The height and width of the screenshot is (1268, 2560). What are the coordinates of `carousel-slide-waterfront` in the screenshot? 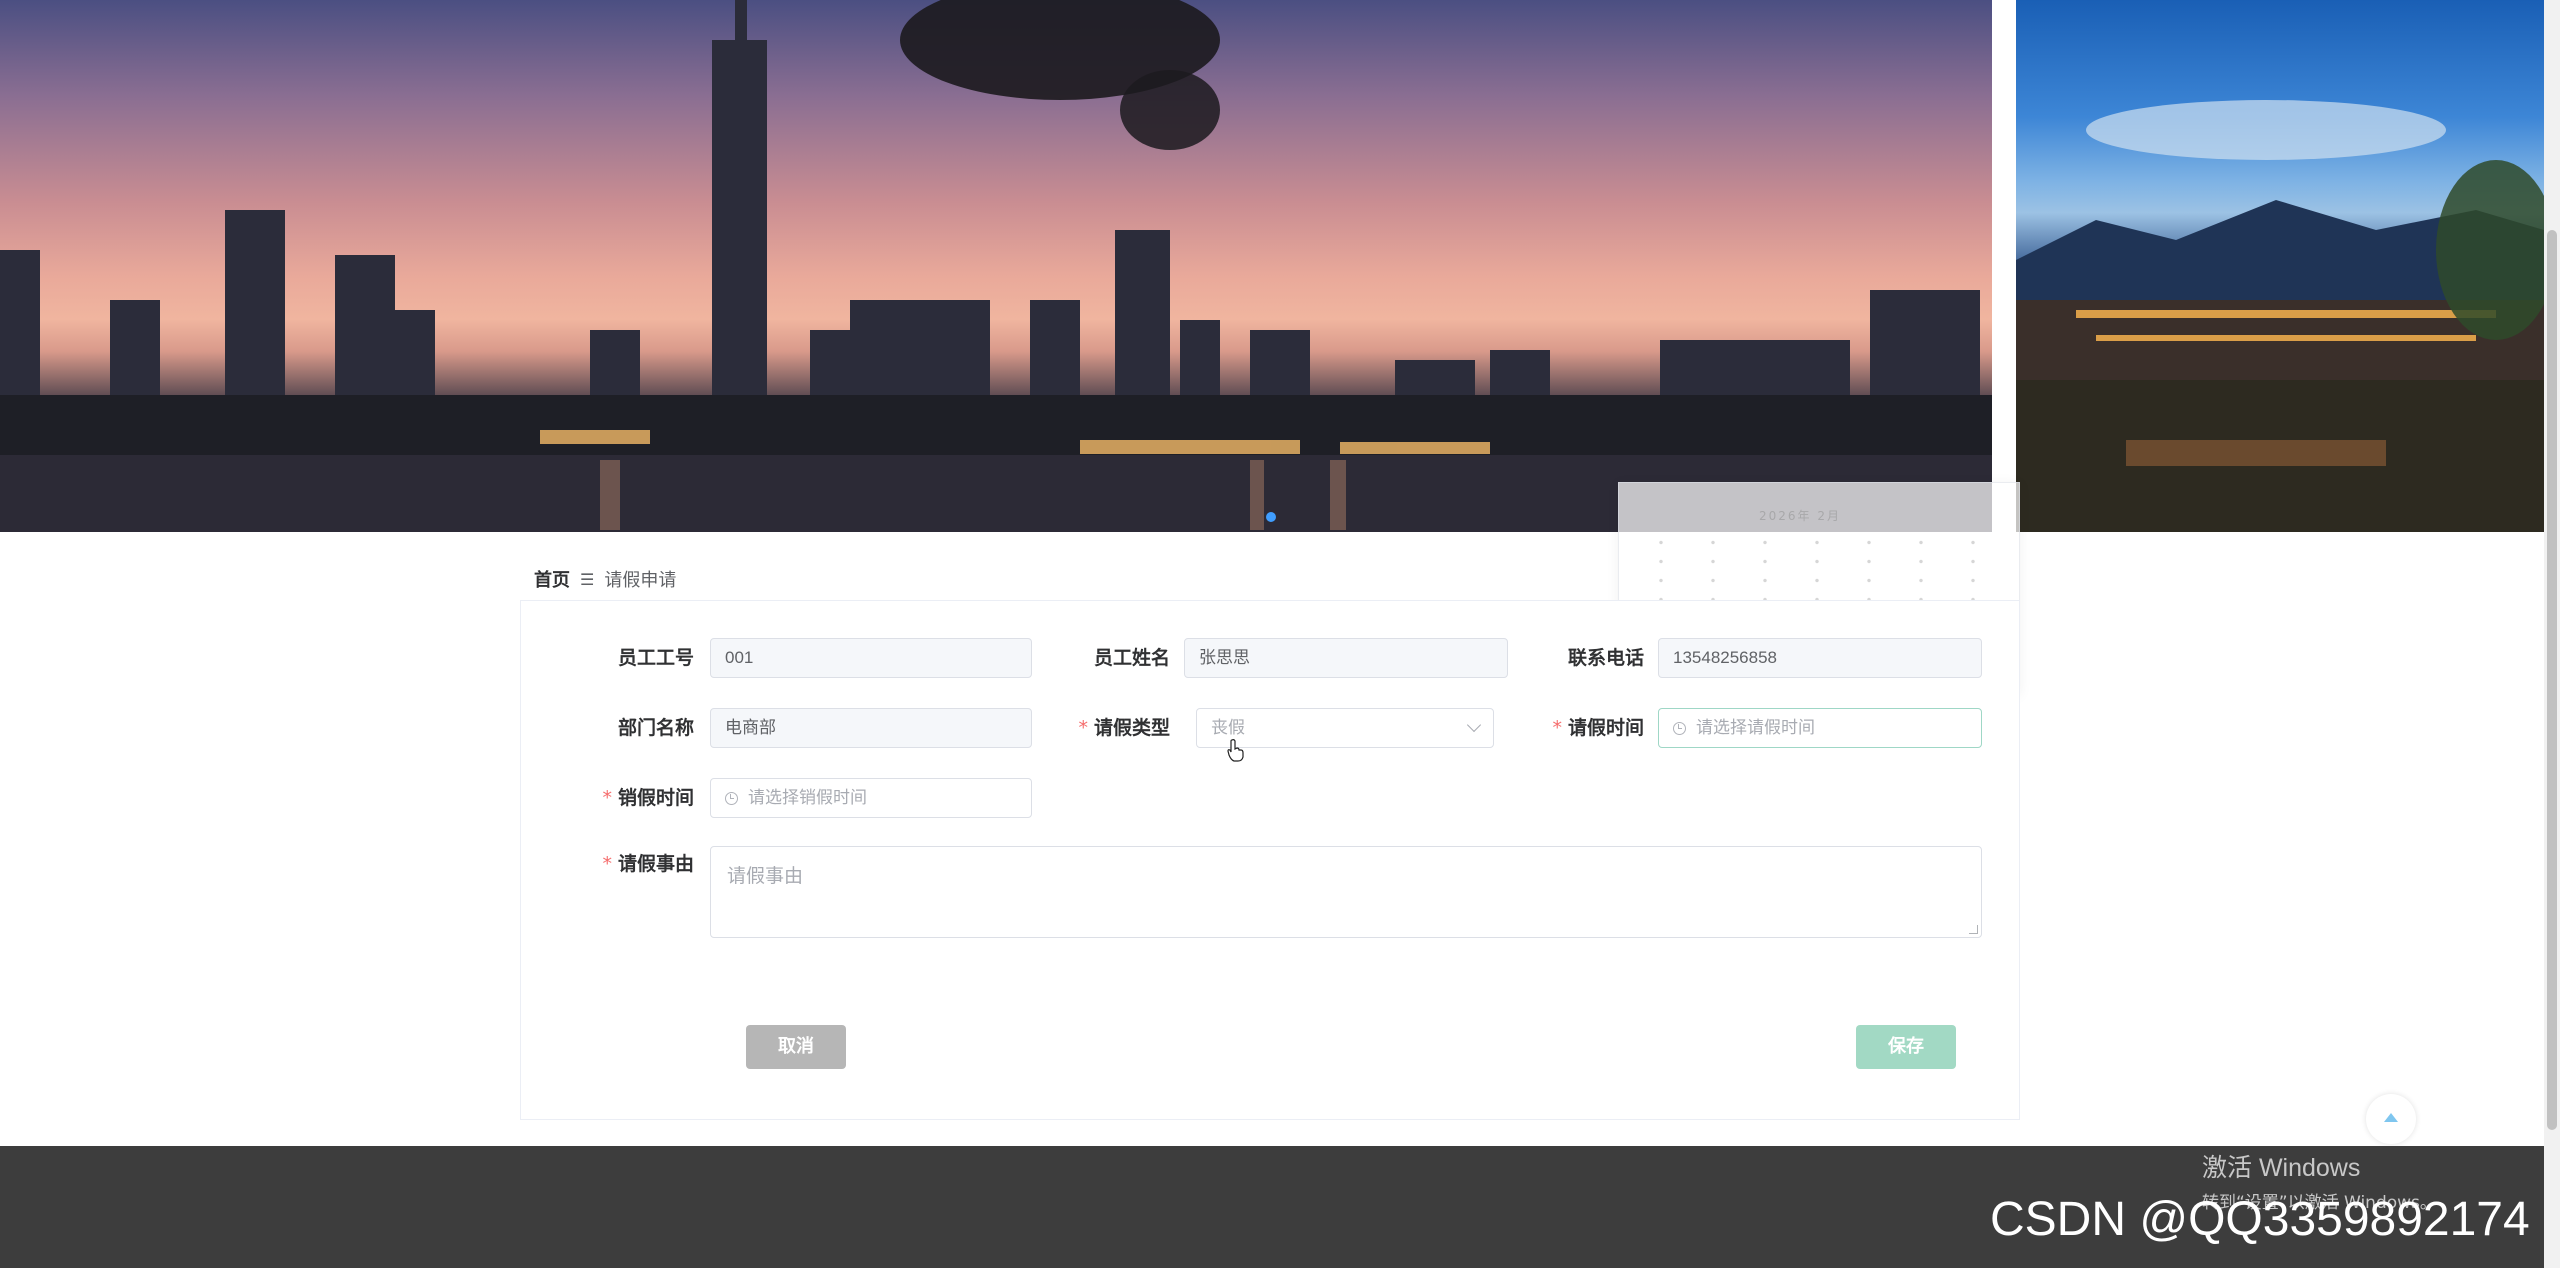 It's located at (2280, 266).